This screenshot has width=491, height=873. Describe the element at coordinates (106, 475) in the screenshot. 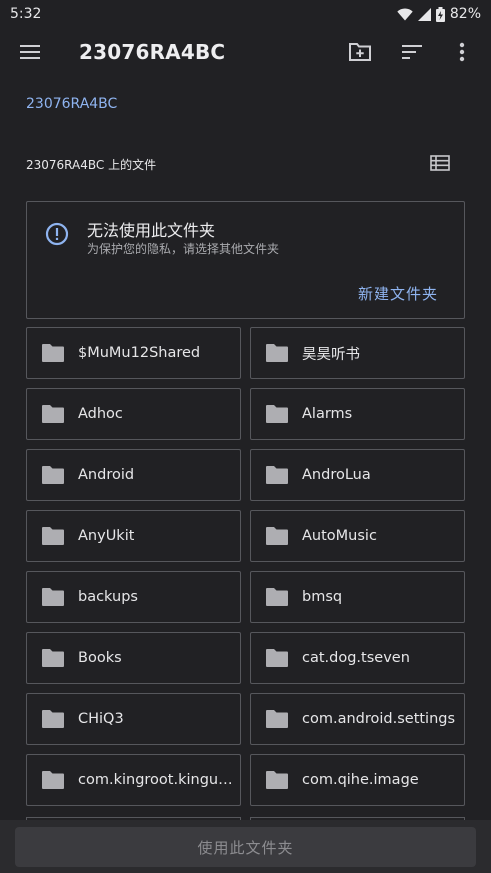

I see `folder-name: Android` at that location.